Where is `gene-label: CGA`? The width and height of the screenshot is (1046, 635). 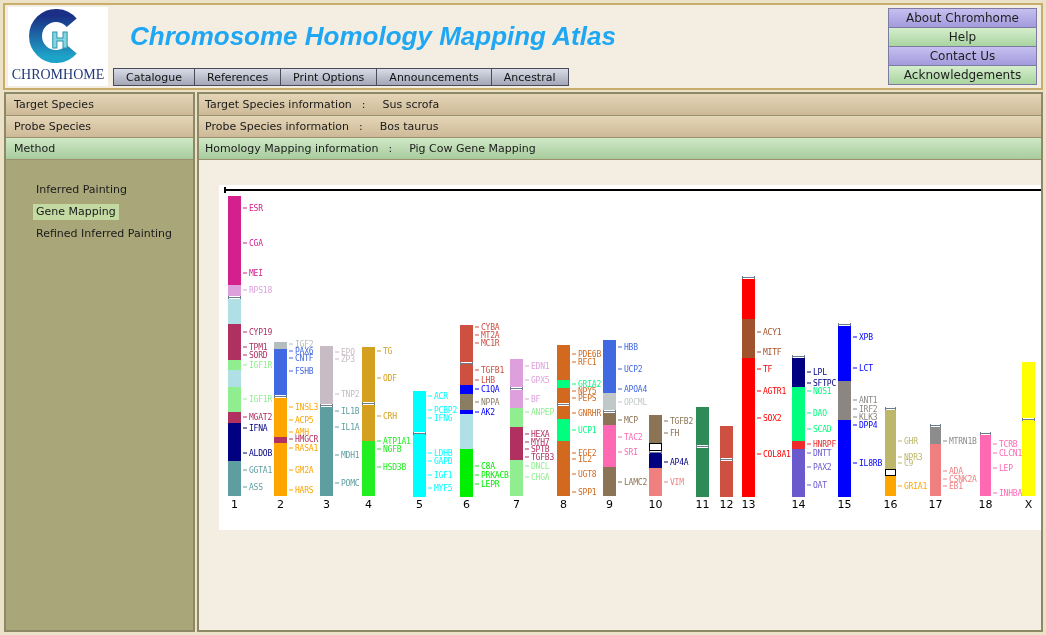
gene-label: CGA is located at coordinates (256, 243).